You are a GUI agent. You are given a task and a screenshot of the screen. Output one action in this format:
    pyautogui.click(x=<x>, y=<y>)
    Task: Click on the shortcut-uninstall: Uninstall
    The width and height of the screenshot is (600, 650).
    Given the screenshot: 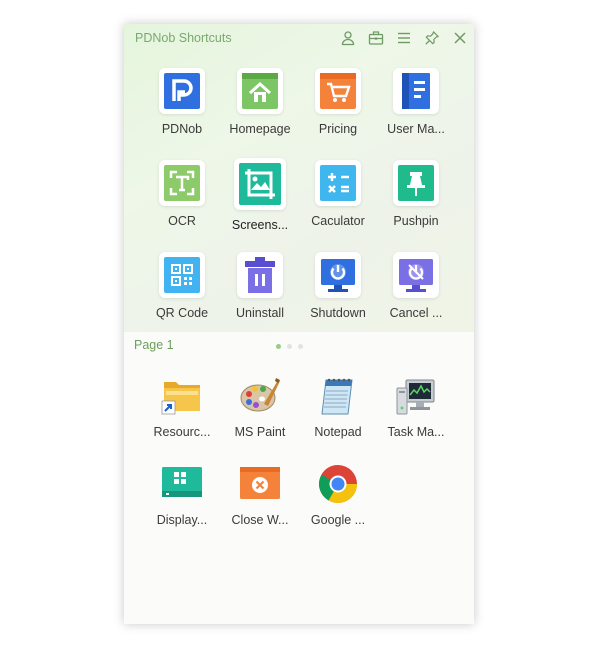 What is the action you would take?
    pyautogui.click(x=260, y=286)
    